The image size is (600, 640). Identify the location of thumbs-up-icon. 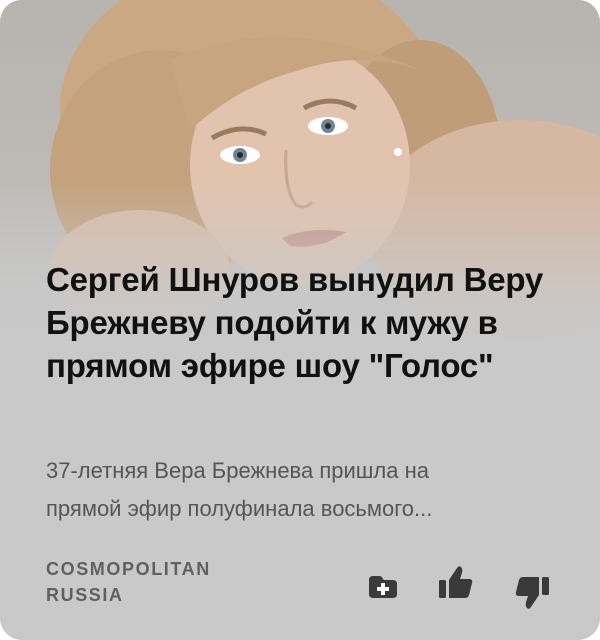
(456, 582).